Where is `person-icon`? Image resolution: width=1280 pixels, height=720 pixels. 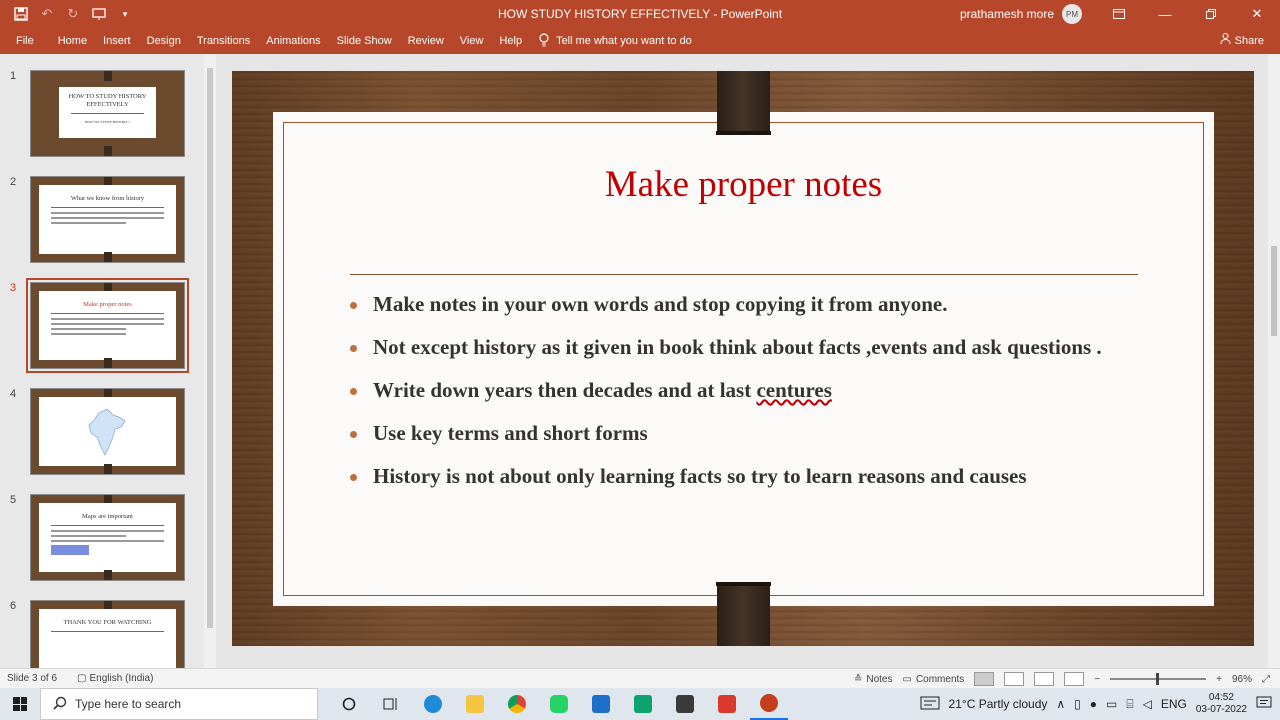 person-icon is located at coordinates (1225, 41).